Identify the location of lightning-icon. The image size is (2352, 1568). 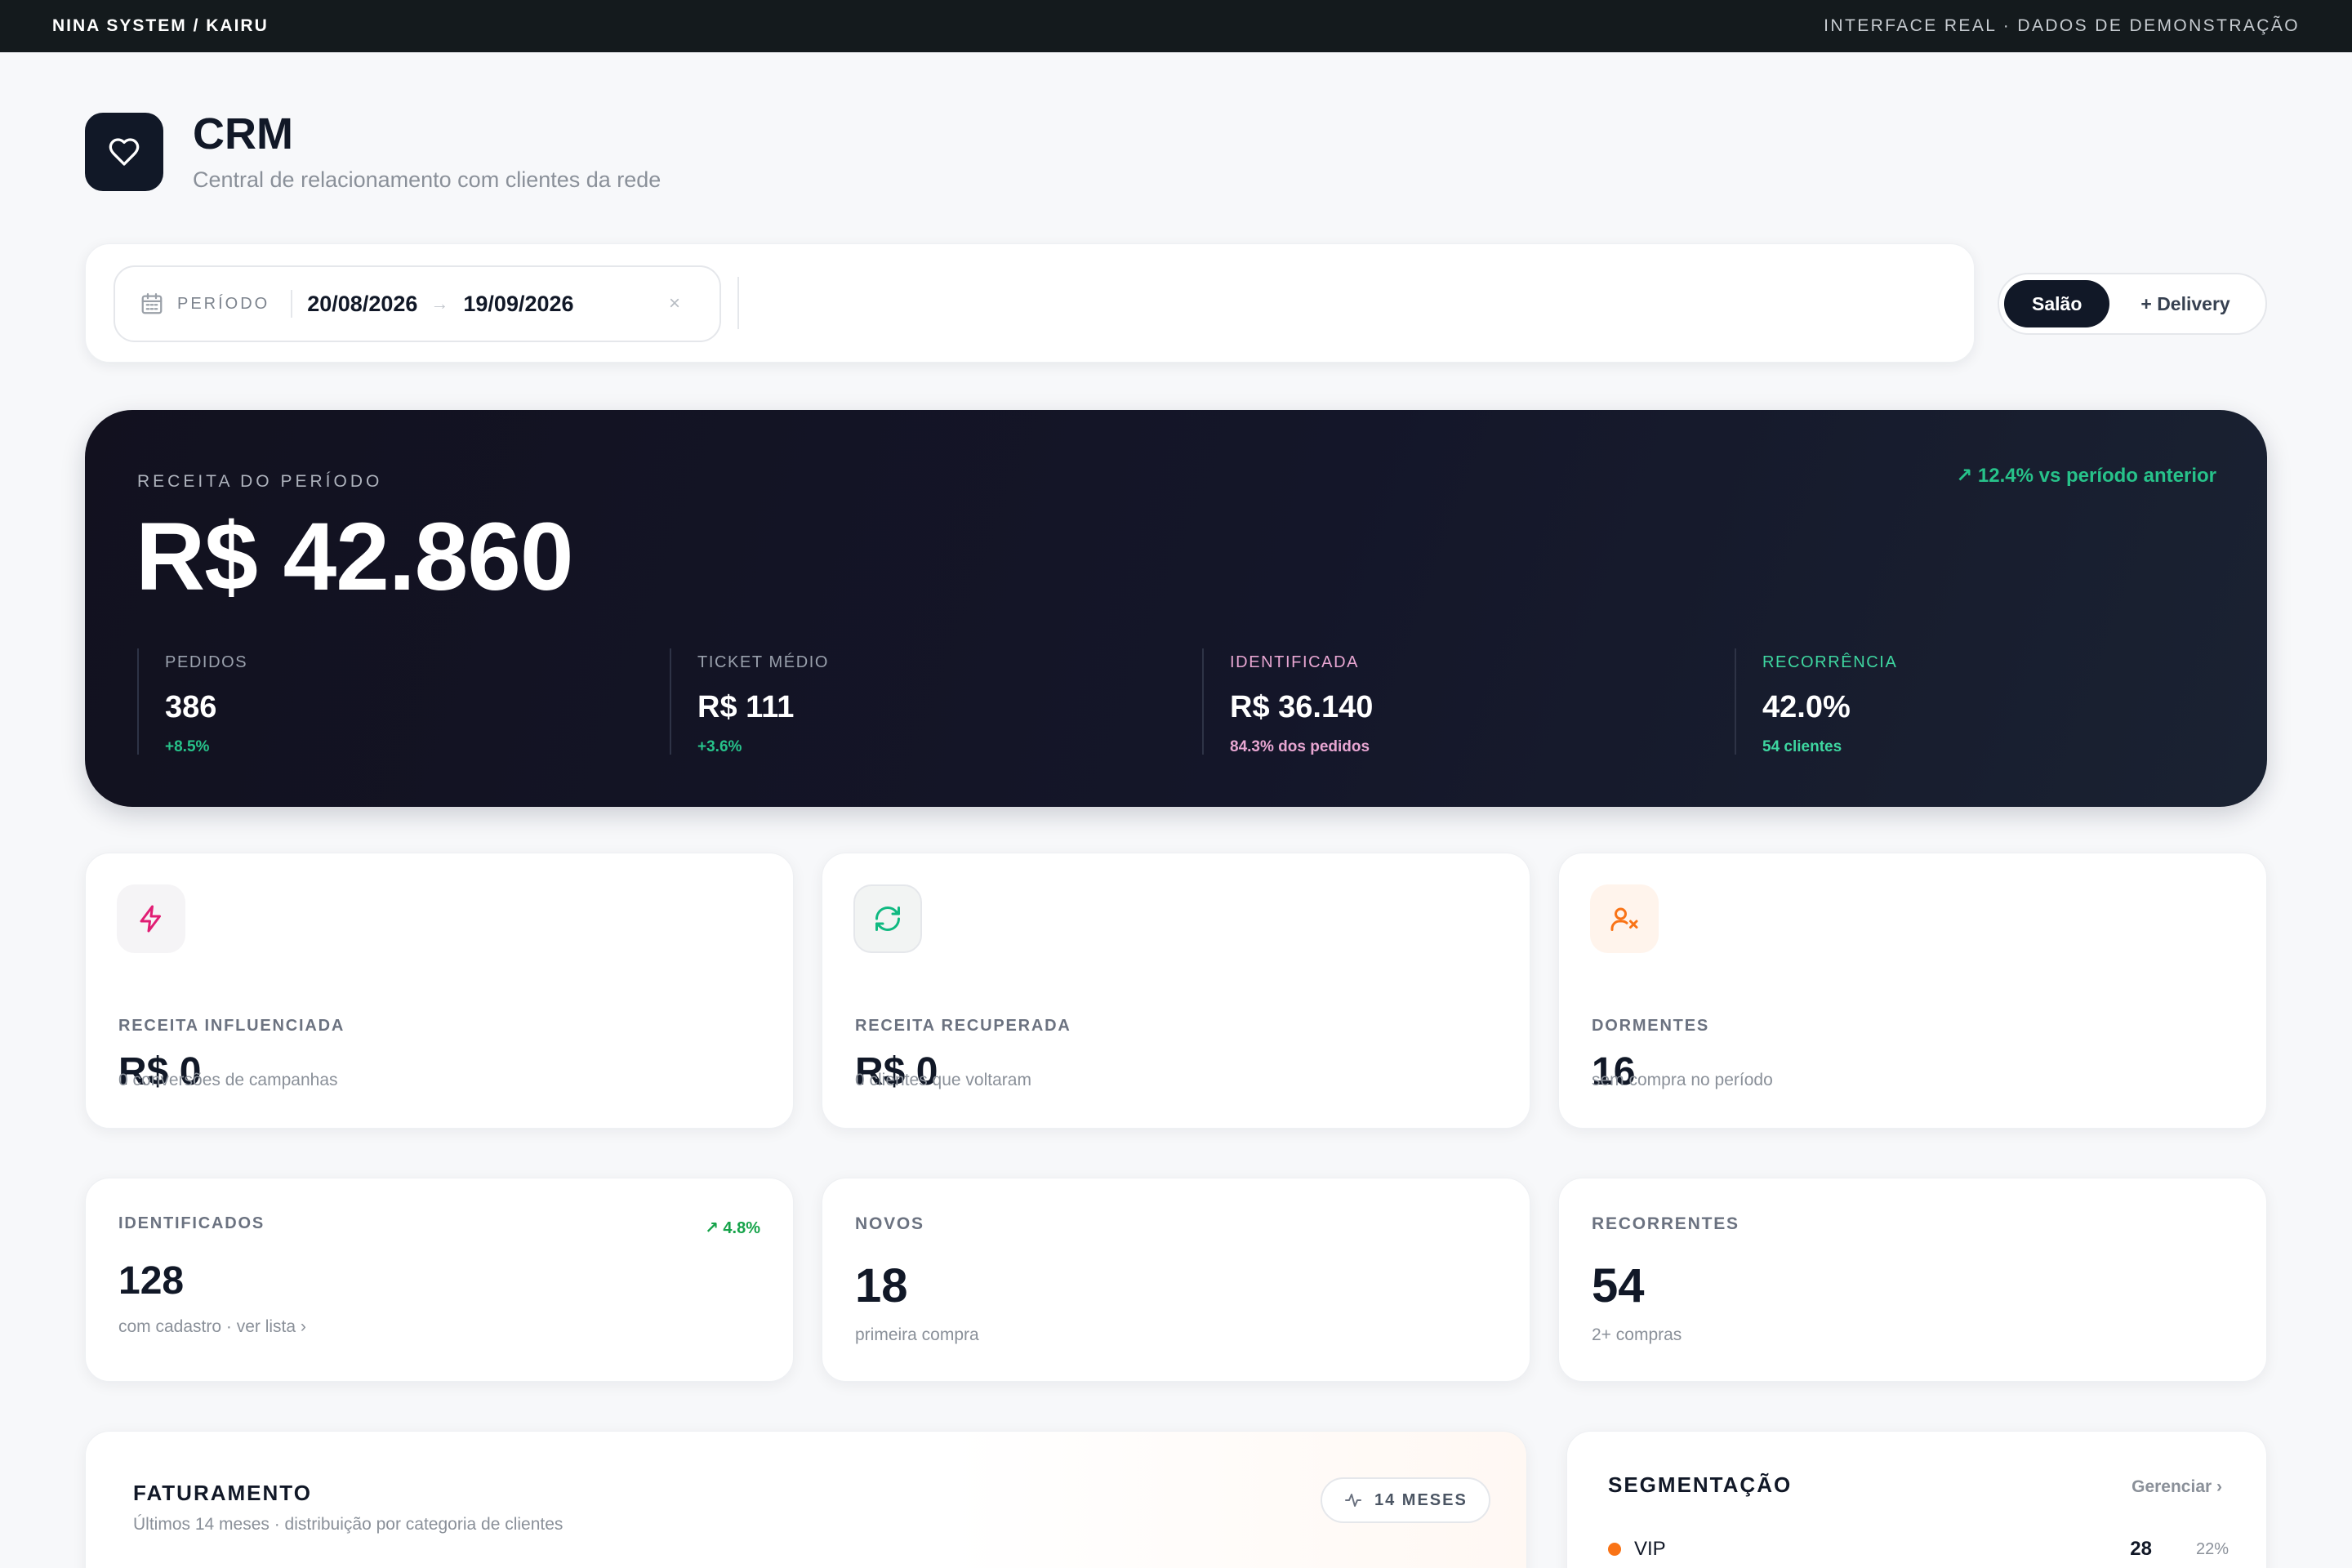
(151, 918).